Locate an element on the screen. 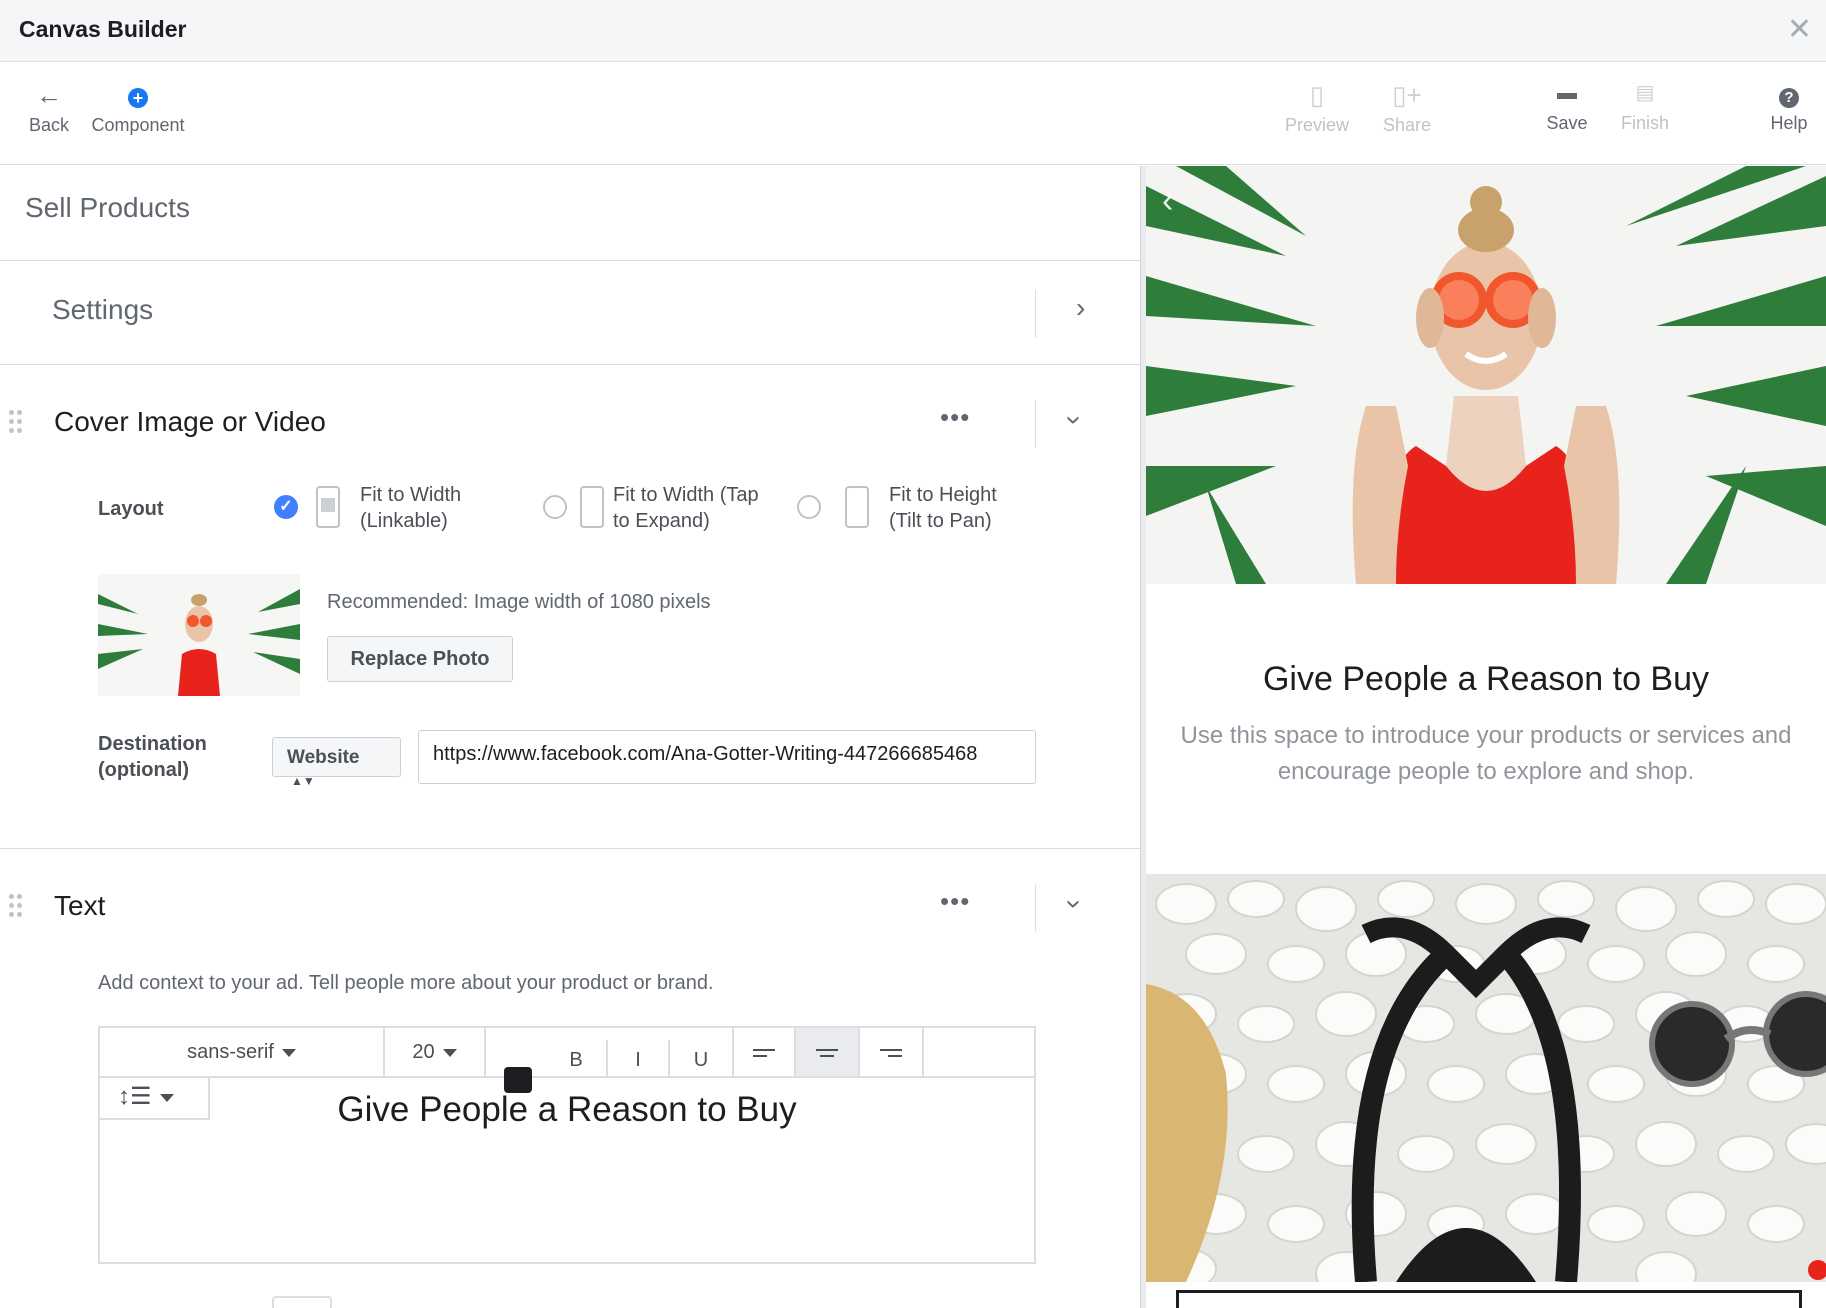 This screenshot has height=1308, width=1826. phone-icon: ▯ is located at coordinates (1317, 95).